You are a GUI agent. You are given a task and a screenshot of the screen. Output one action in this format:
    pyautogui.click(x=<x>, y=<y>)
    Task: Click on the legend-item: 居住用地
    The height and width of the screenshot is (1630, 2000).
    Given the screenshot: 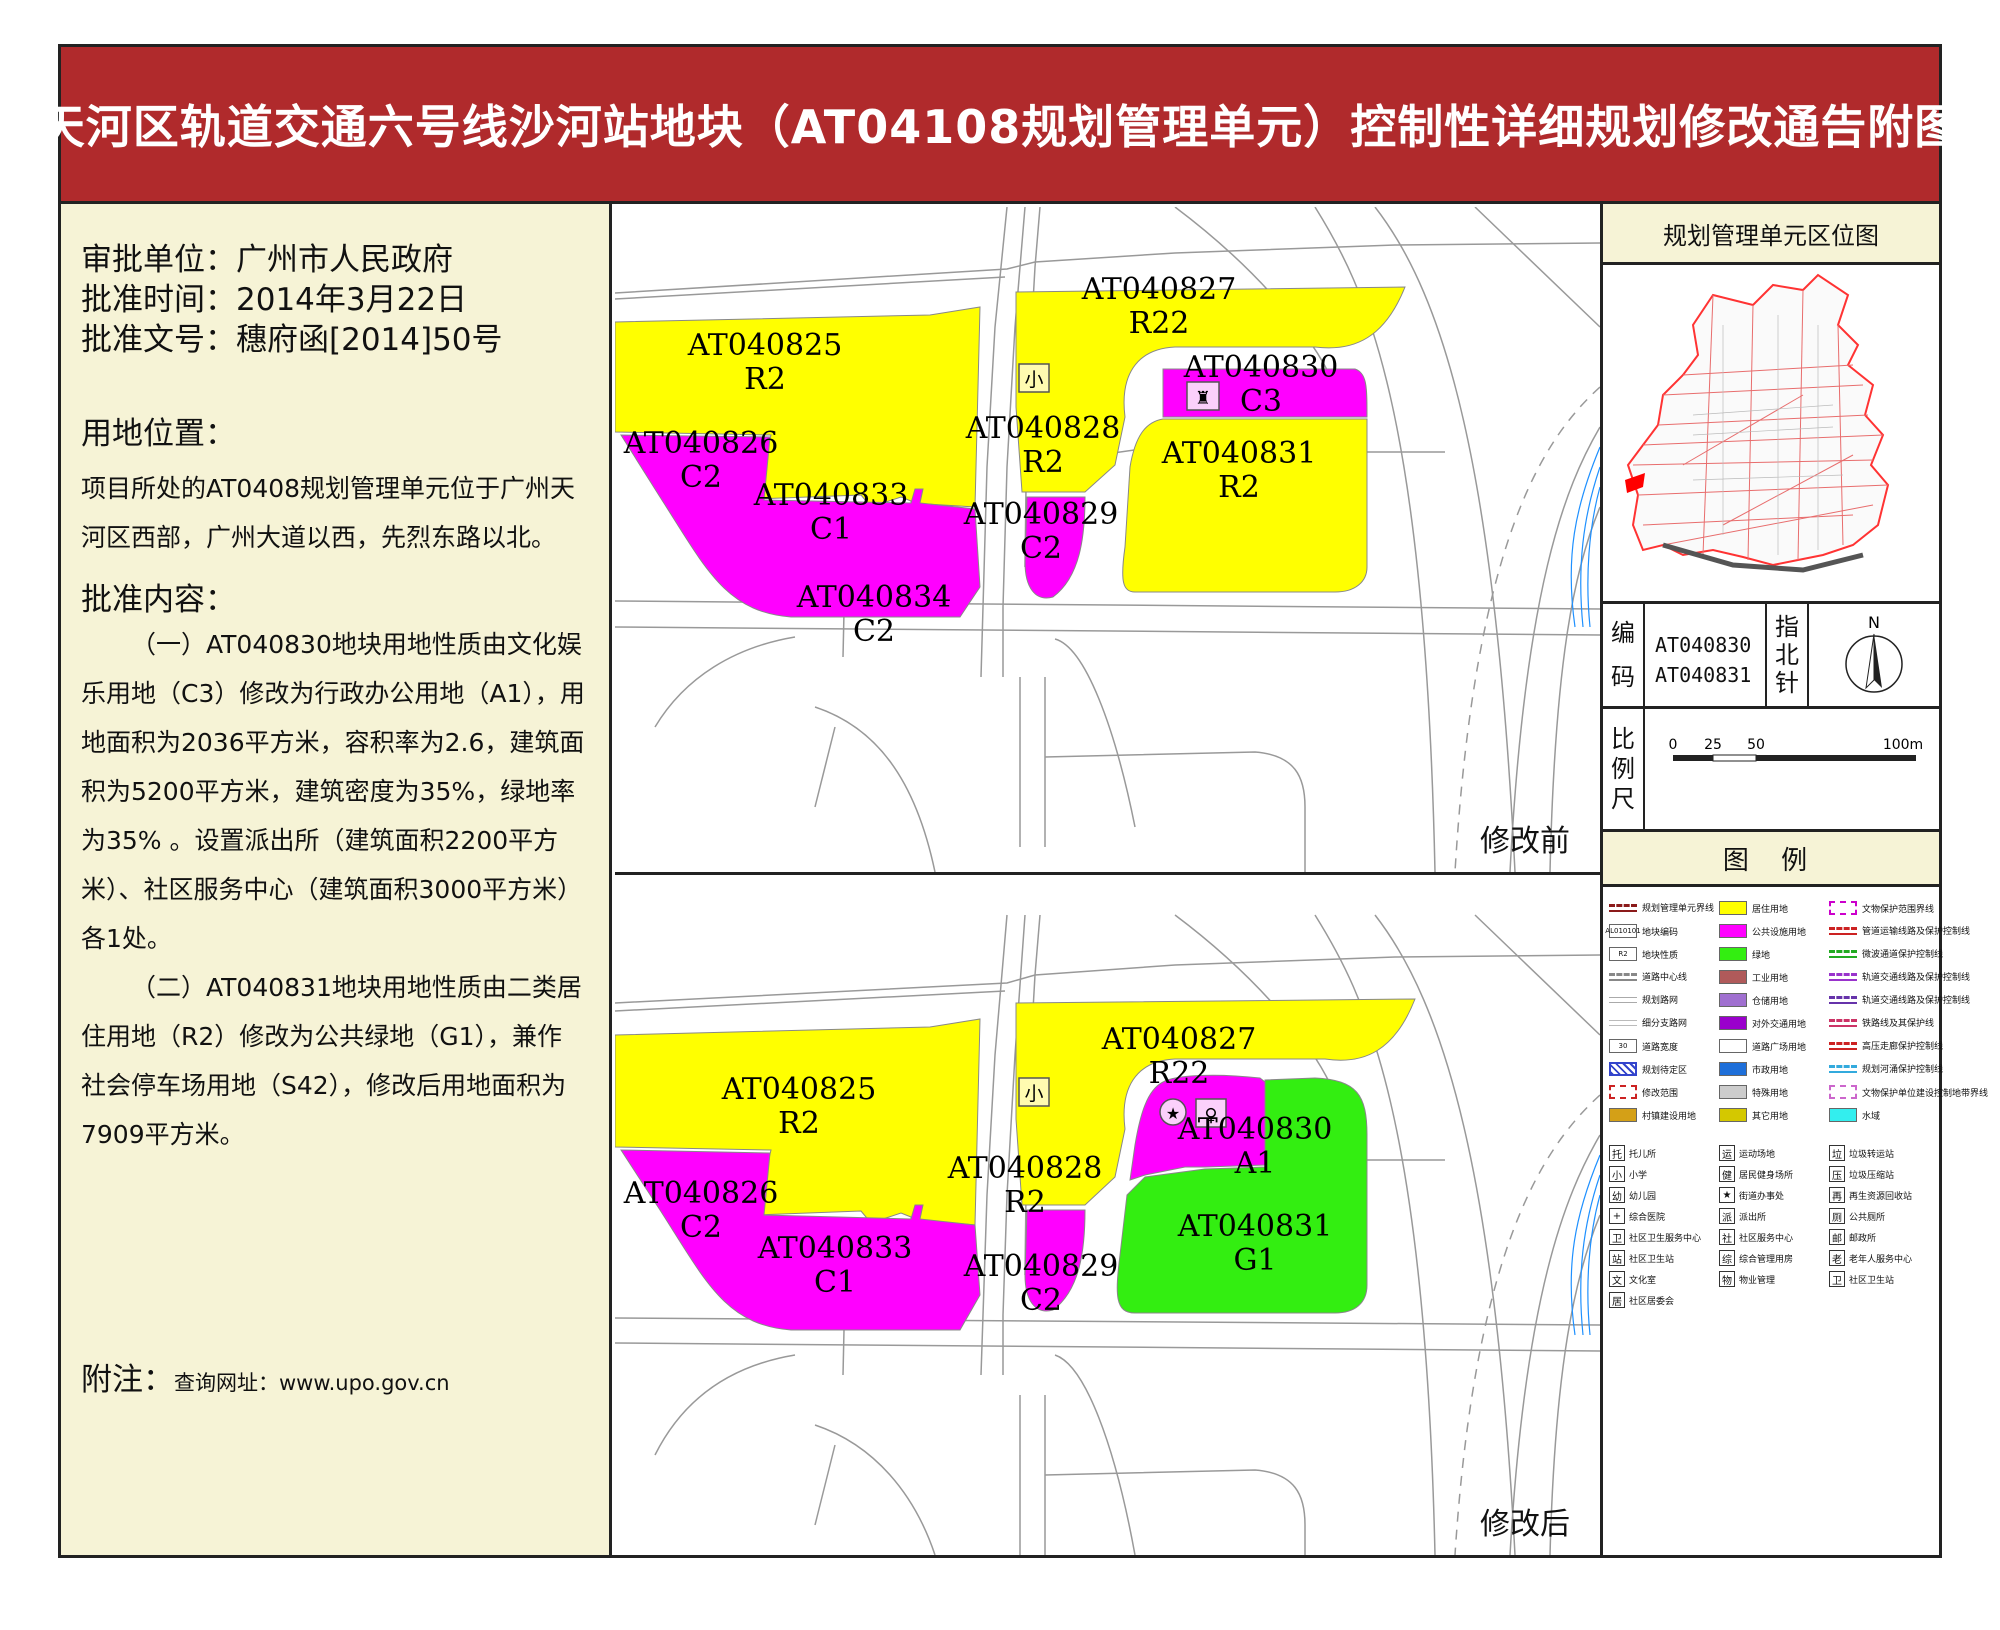 What is the action you would take?
    pyautogui.click(x=1753, y=908)
    